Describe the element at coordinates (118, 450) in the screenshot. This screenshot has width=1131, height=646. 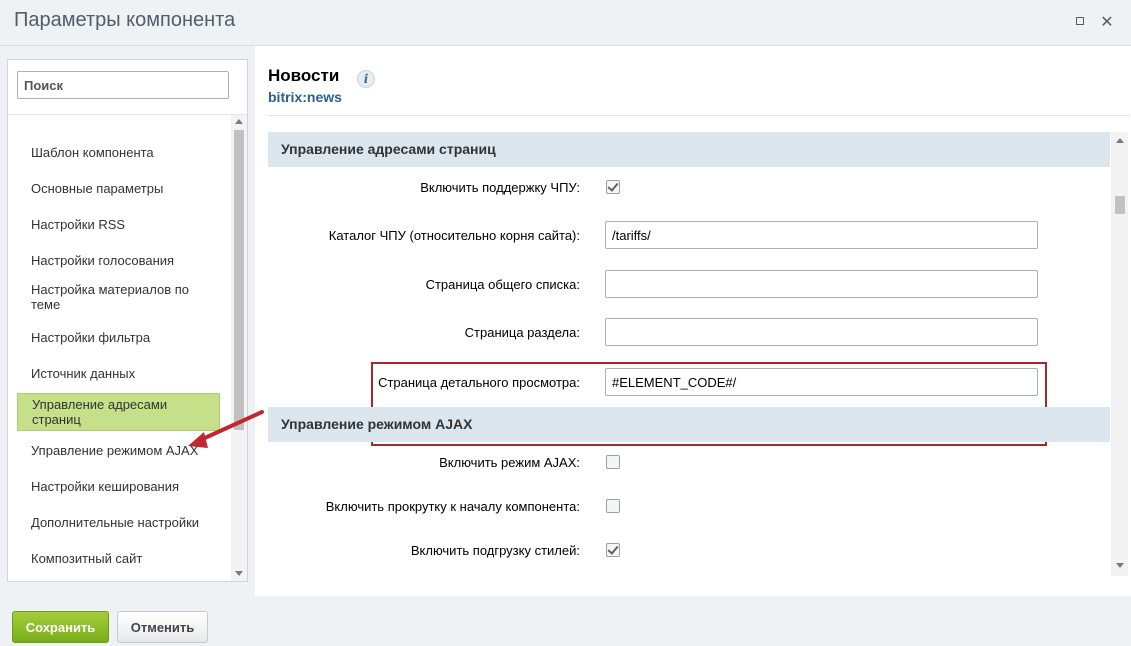
I see `sidebar-item-ajax: Управление режимом AJAX` at that location.